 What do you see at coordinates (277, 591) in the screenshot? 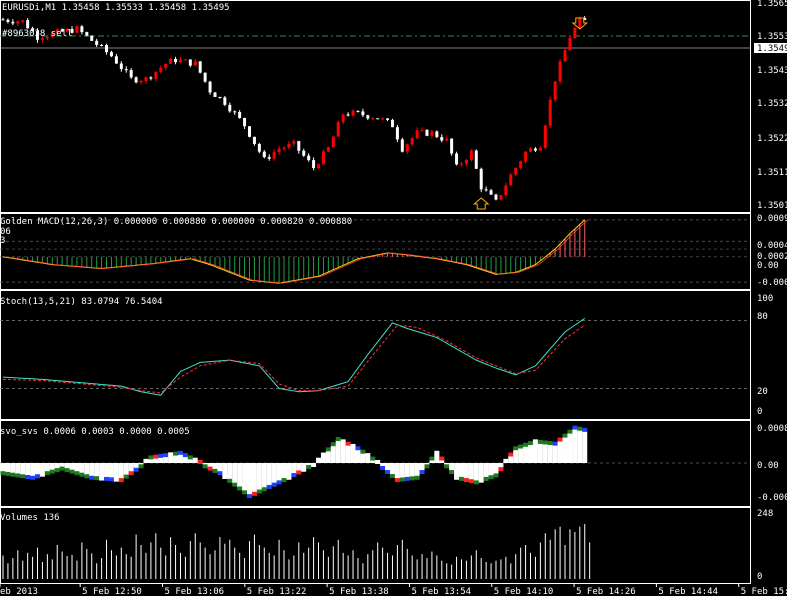
I see `x-tick-label: 5 Feb 13:22` at bounding box center [277, 591].